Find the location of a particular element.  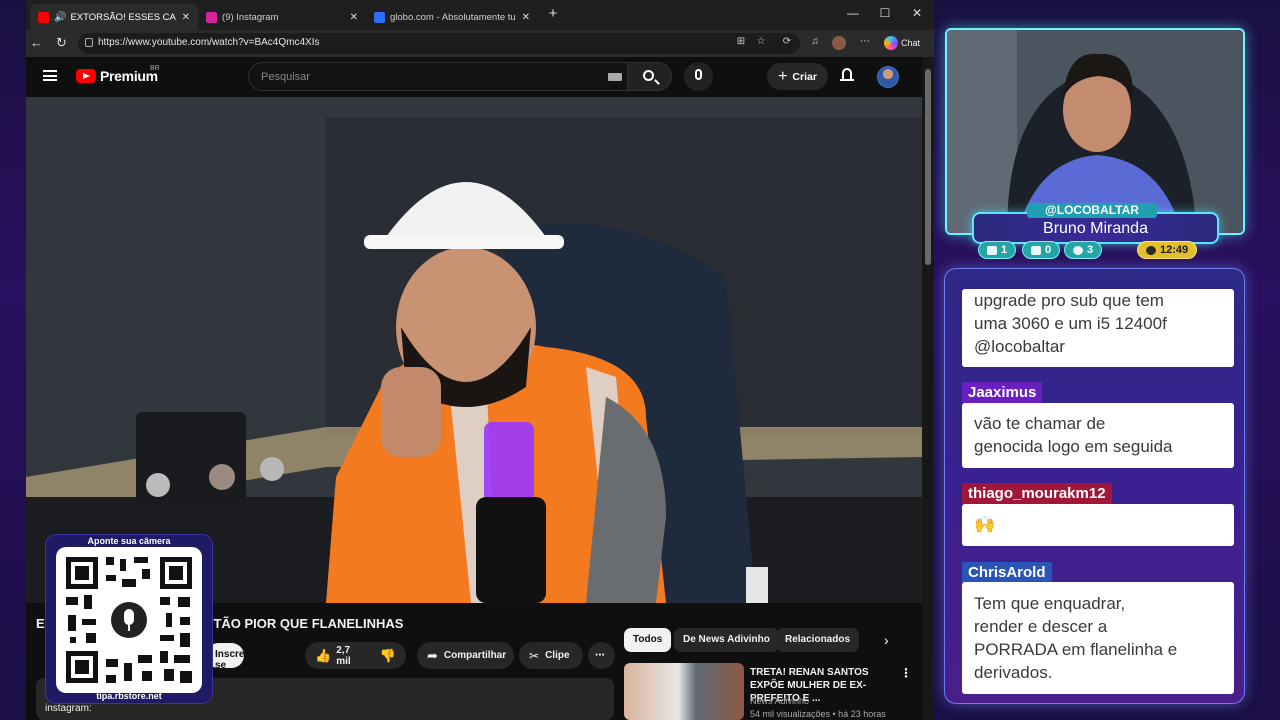

share-label: Compartilhar is located at coordinates (475, 655).